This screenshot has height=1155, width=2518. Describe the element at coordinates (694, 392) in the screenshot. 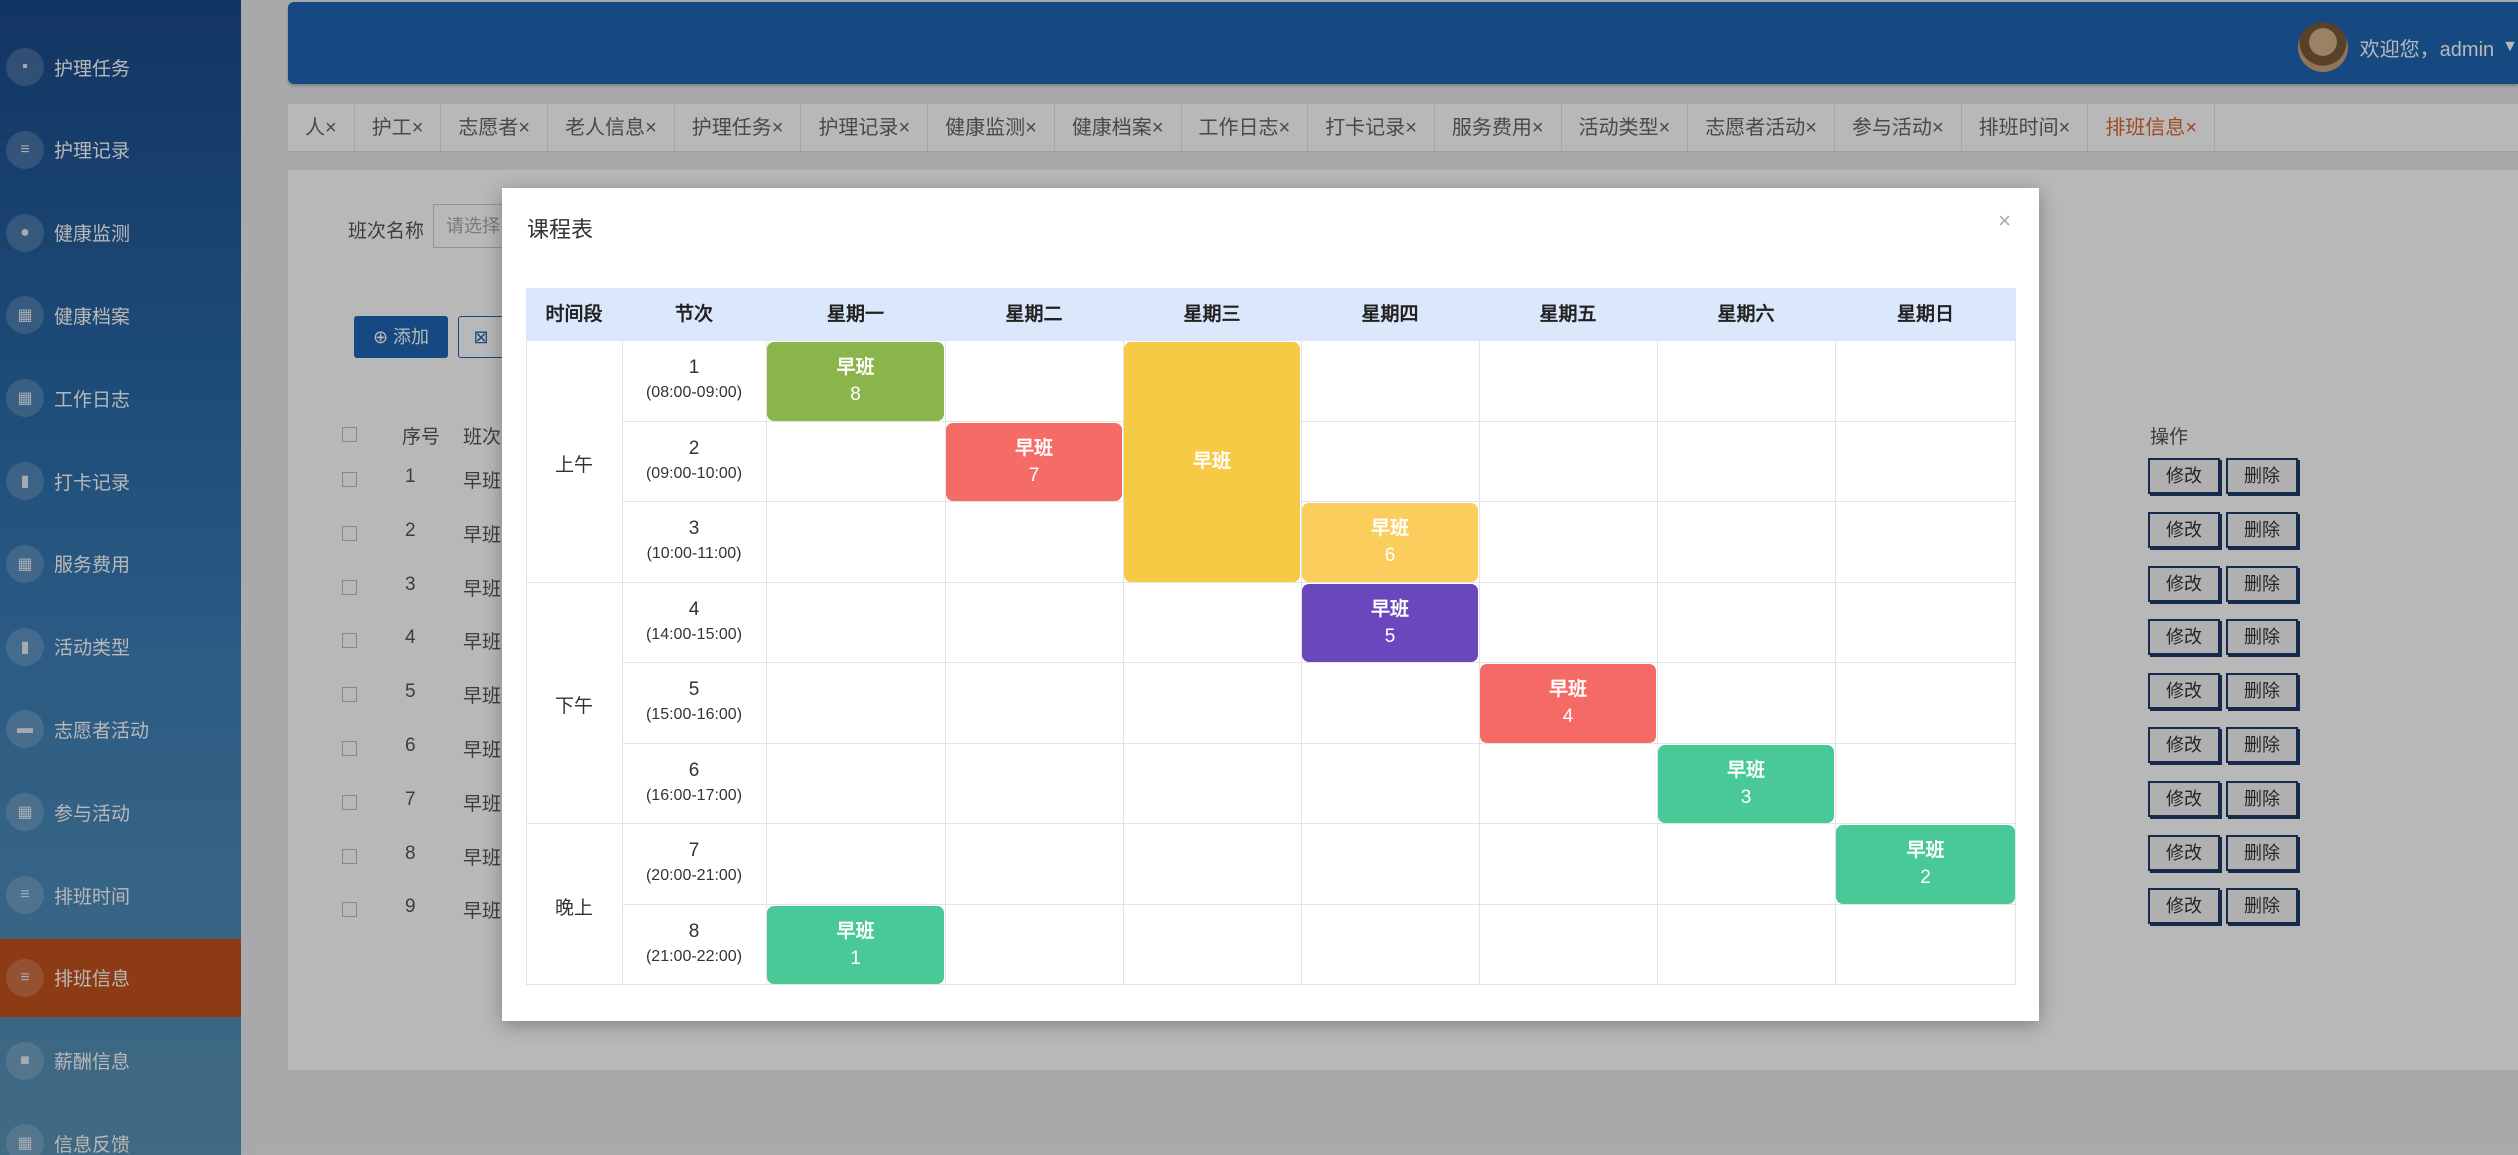

I see `slot-time: (08:00-09:00)` at that location.